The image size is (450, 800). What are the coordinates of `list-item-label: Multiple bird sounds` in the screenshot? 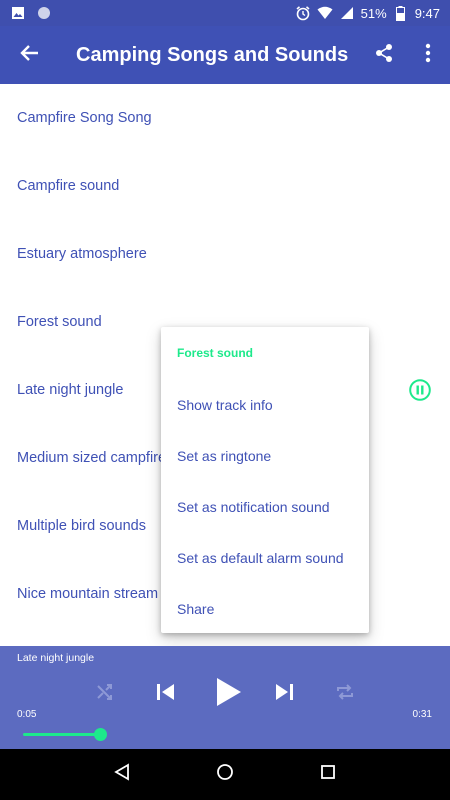 It's located at (81, 526).